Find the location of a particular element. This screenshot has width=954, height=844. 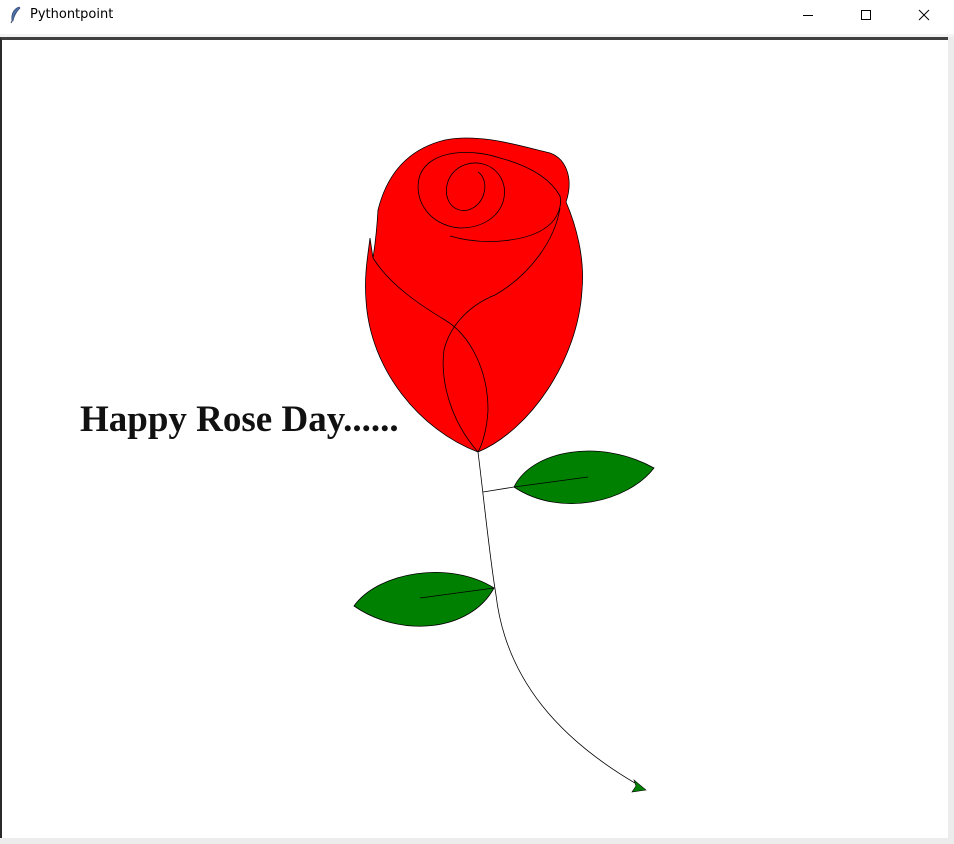

upper-leaf-branch is located at coordinates (498, 489).